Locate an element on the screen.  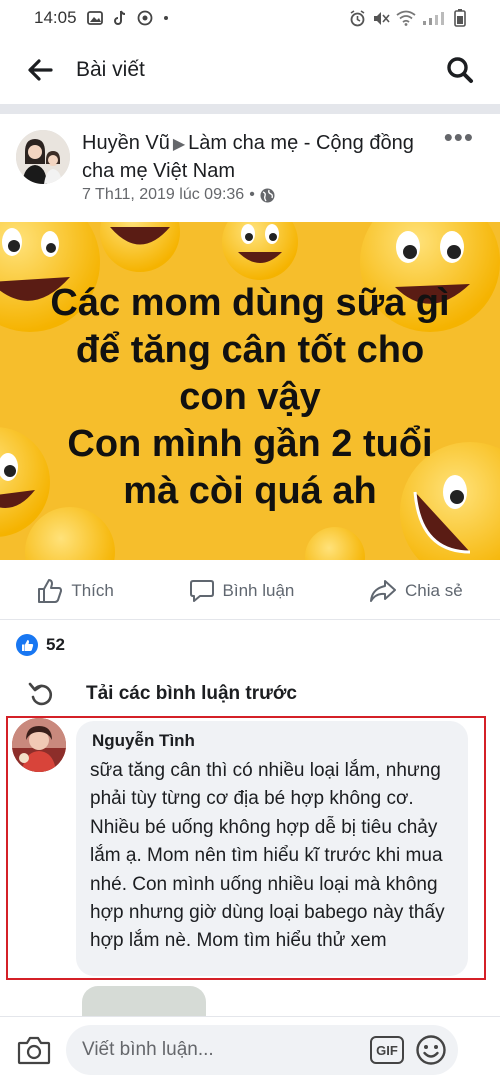
section-divider is located at coordinates (250, 109).